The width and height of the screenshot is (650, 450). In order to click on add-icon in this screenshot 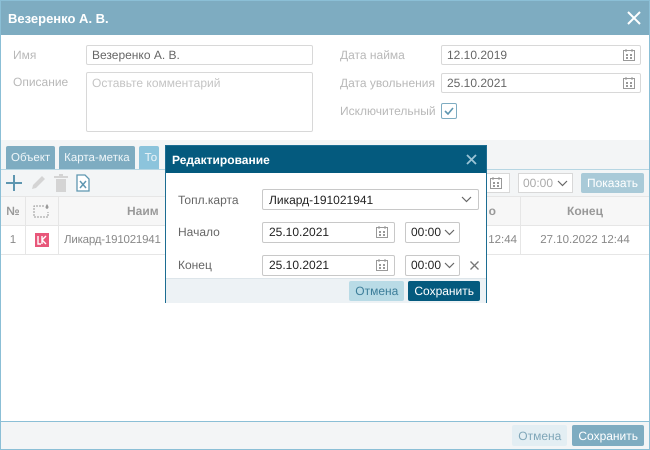, I will do `click(14, 183)`.